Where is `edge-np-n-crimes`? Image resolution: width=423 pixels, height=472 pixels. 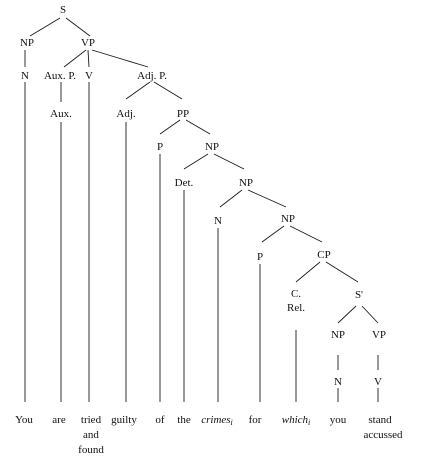 edge-np-n-crimes is located at coordinates (231, 198).